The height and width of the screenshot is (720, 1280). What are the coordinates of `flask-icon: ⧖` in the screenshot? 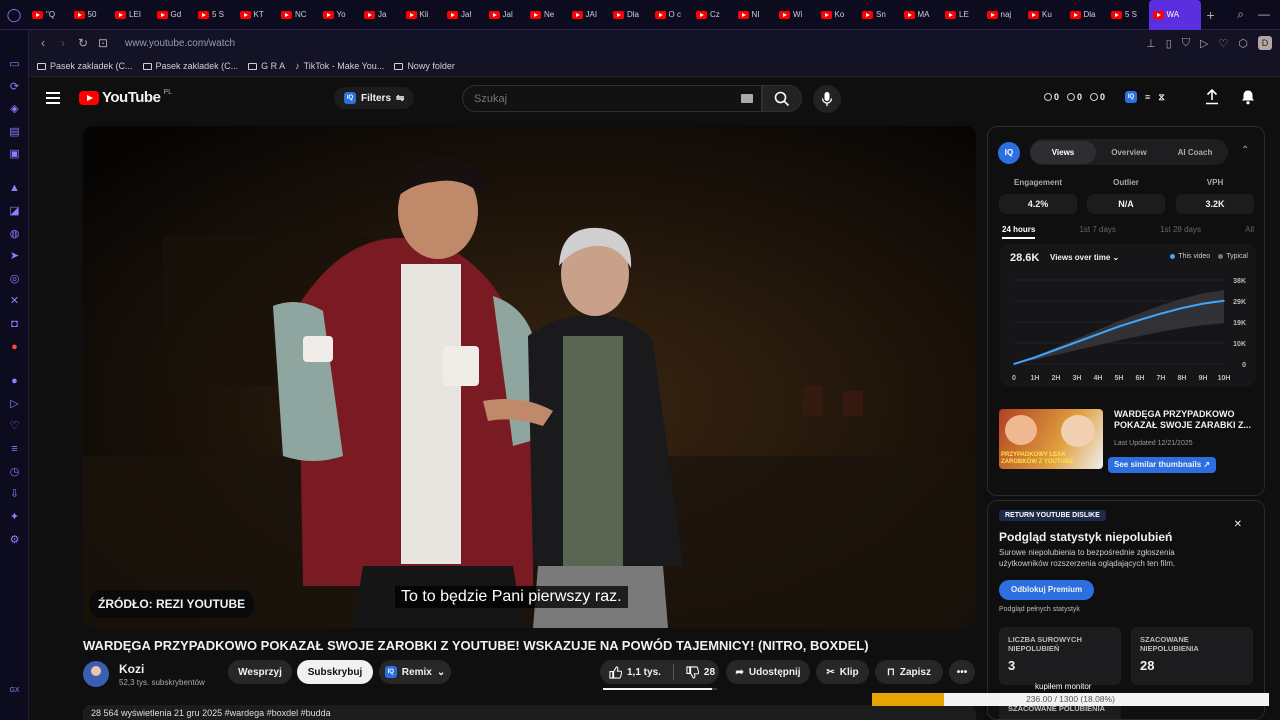 It's located at (1161, 97).